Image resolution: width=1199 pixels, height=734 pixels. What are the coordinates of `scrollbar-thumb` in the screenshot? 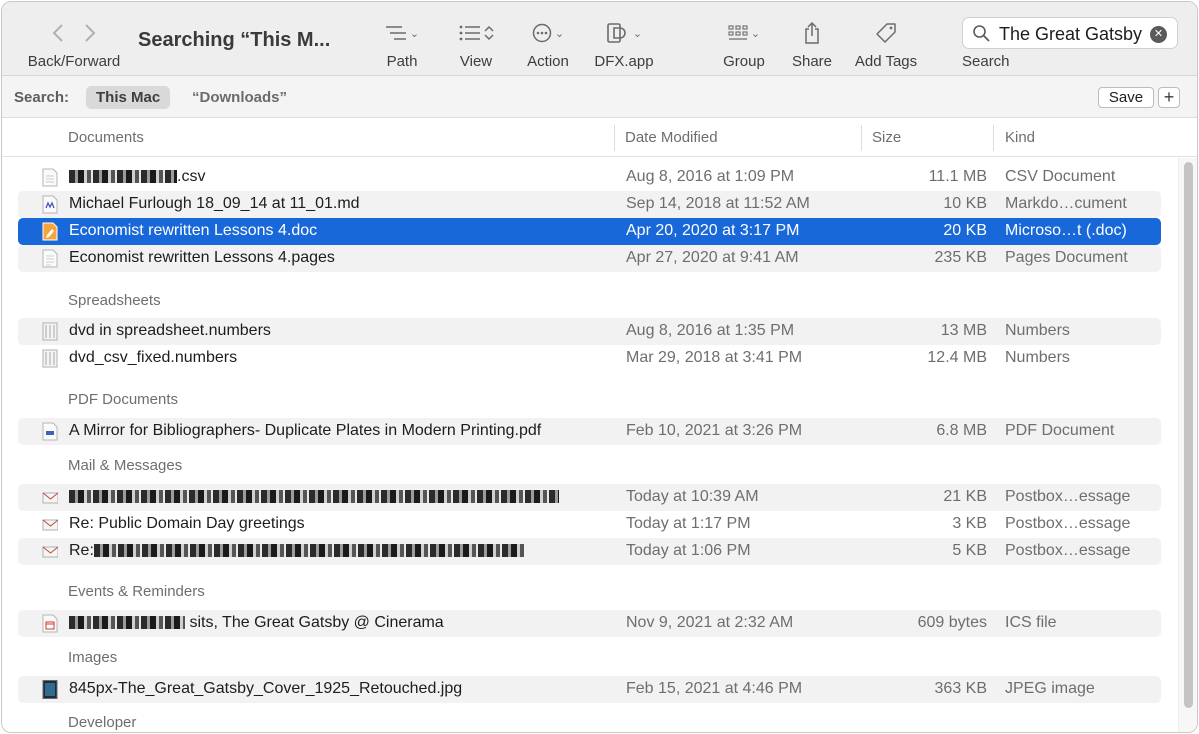 It's located at (1188, 435).